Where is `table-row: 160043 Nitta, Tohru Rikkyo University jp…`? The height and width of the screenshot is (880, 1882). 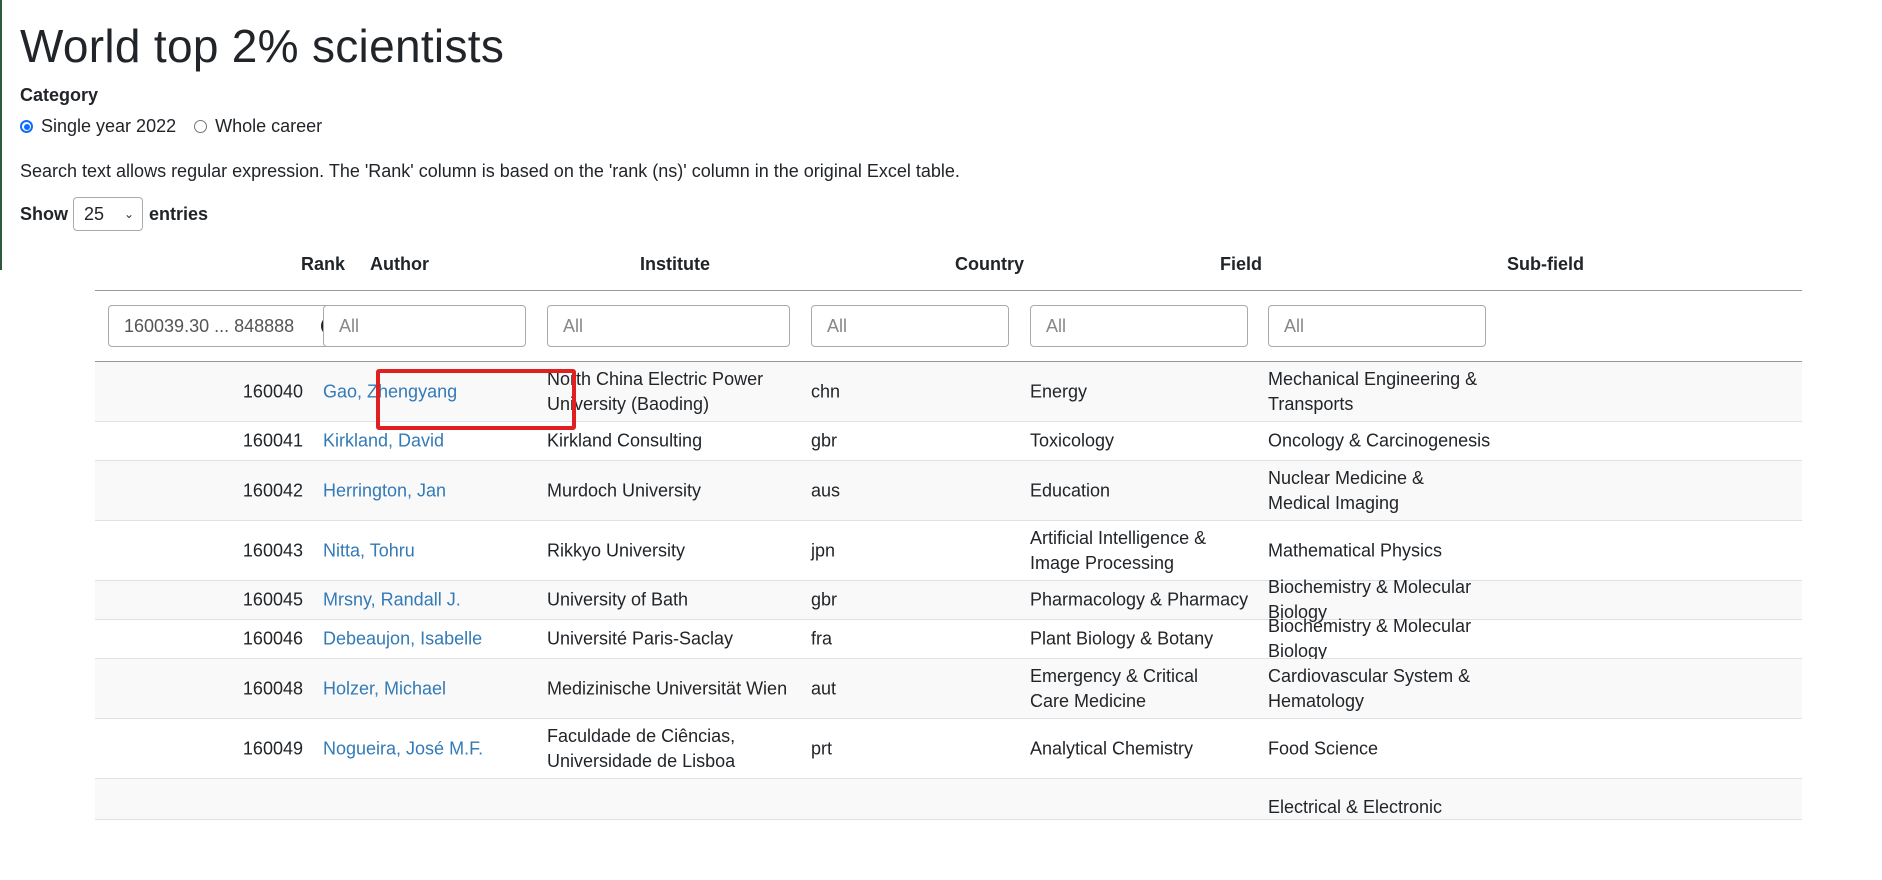 table-row: 160043 Nitta, Tohru Rikkyo University jp… is located at coordinates (948, 551).